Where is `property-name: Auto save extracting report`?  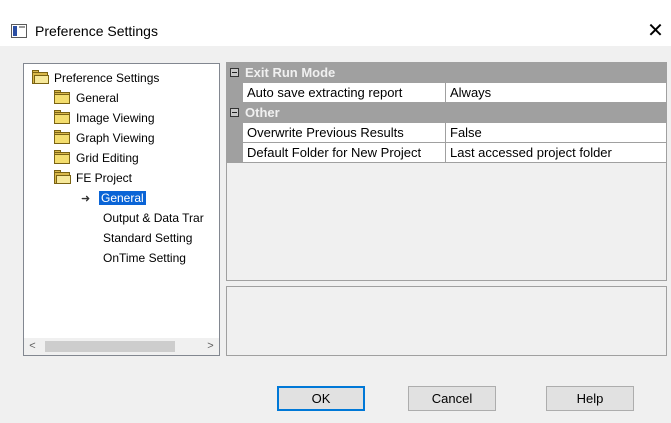
property-name: Auto save extracting report is located at coordinates (344, 93).